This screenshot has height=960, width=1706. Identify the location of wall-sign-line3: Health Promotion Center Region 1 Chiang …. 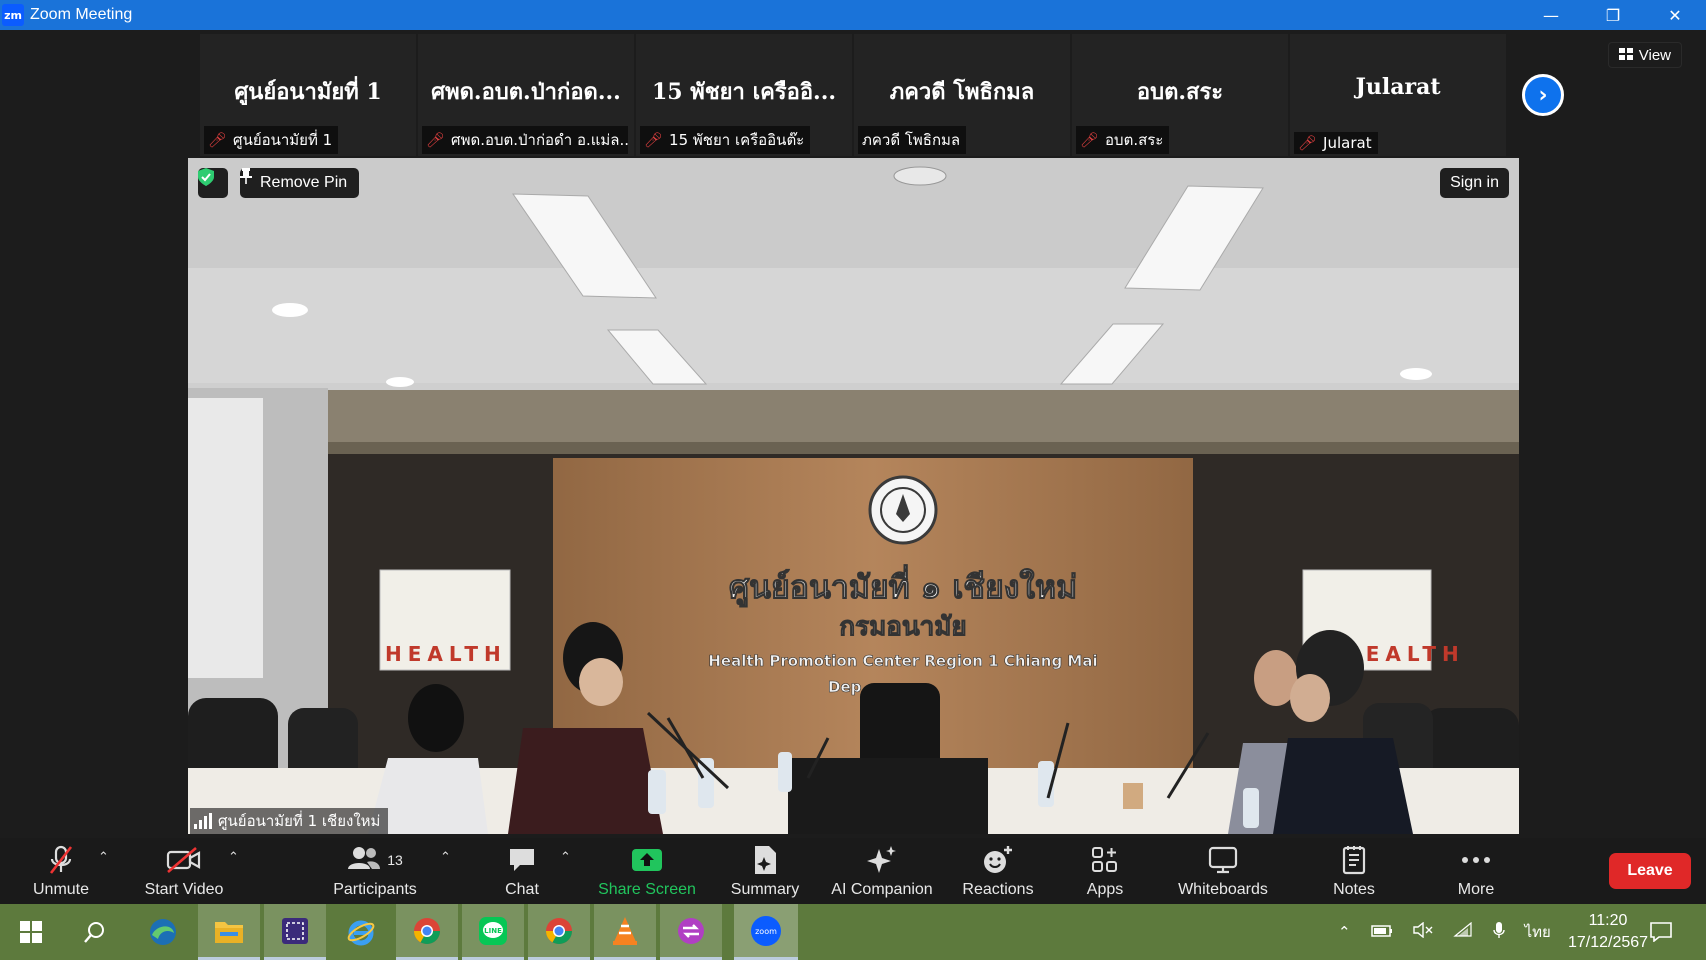
(902, 661).